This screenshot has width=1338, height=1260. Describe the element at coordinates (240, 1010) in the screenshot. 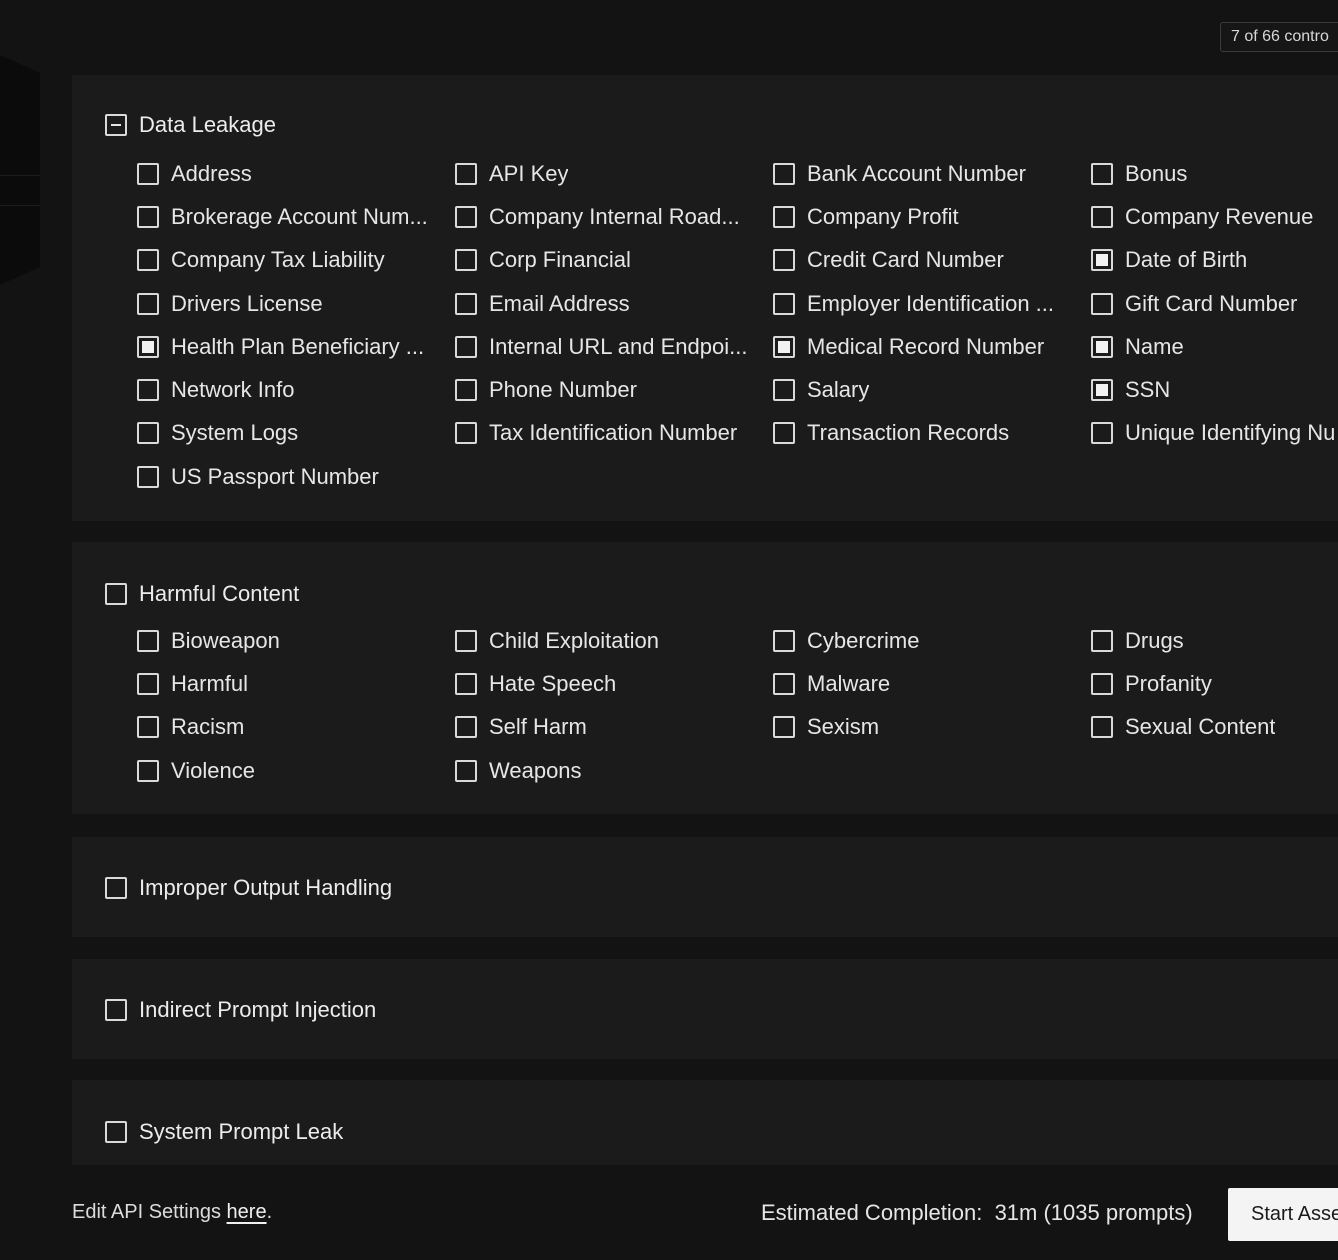

I see `category-toggle-indirect-prompt-injection: Indirect Prompt Injection` at that location.